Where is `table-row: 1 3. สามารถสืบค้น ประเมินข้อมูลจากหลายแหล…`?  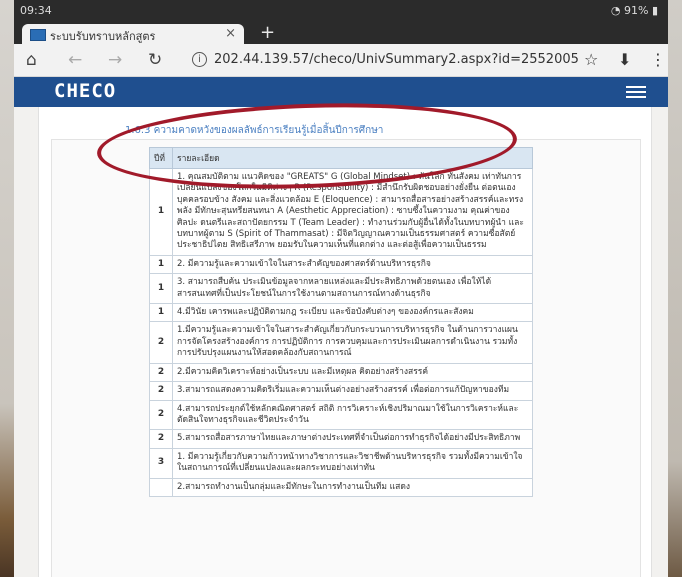
table-row: 1 3. สามารถสืบค้น ประเมินข้อมูลจากหลายแหล… is located at coordinates (341, 289).